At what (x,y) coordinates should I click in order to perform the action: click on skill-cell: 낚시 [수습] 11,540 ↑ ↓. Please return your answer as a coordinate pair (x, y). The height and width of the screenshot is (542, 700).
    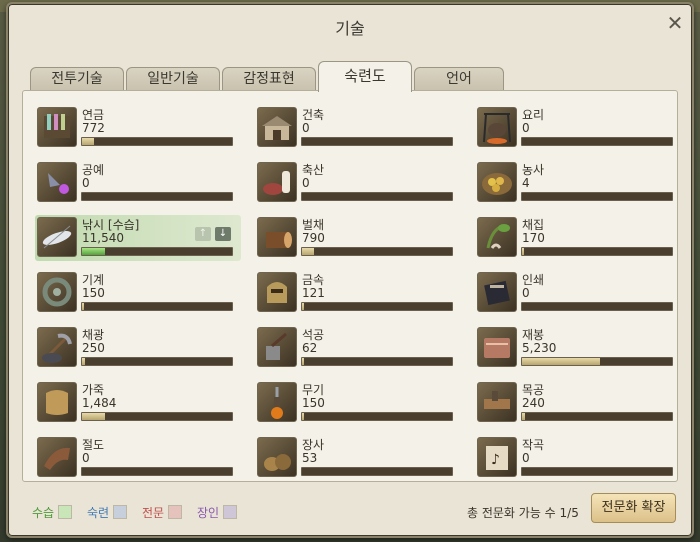
    Looking at the image, I should click on (138, 238).